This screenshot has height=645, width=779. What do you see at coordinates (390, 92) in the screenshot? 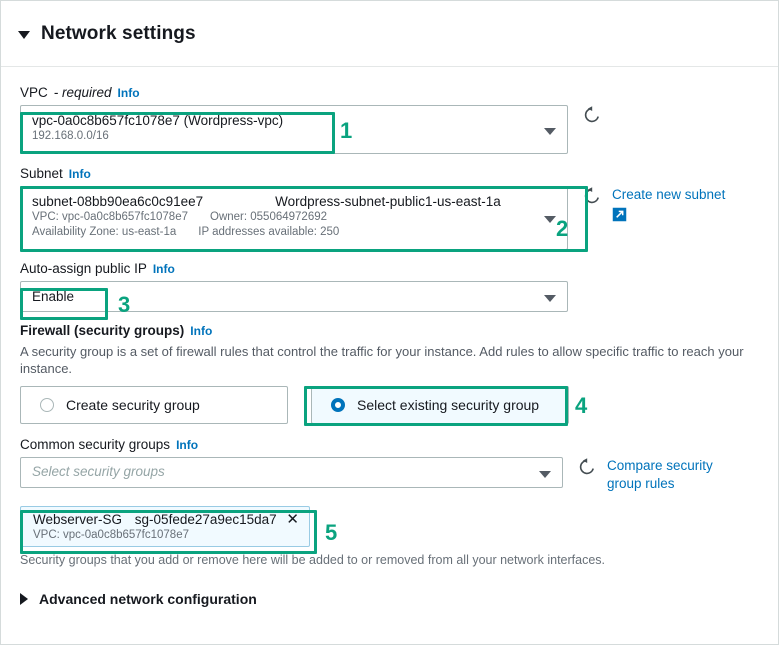
I see `vpc-label-row: VPC - required Info` at bounding box center [390, 92].